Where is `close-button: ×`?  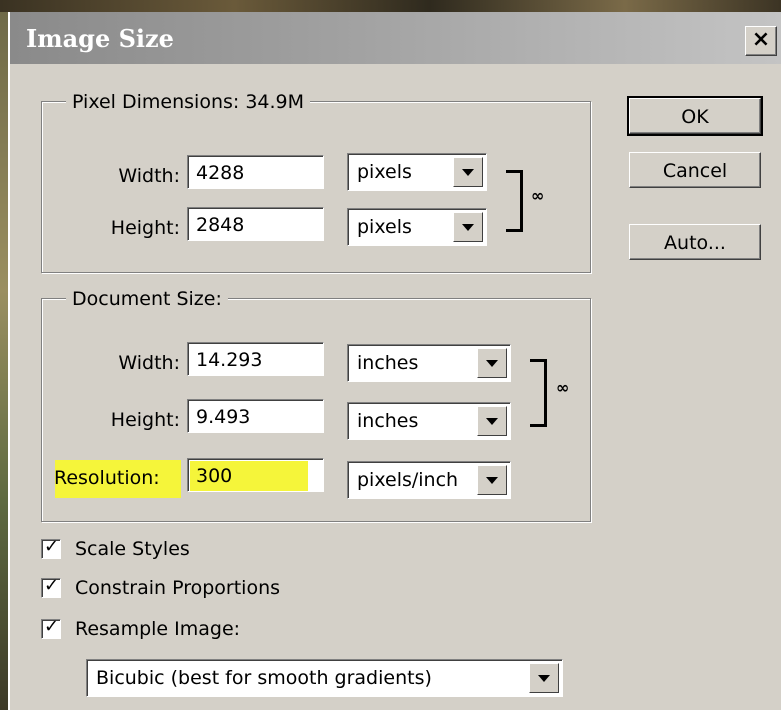 close-button: × is located at coordinates (761, 41).